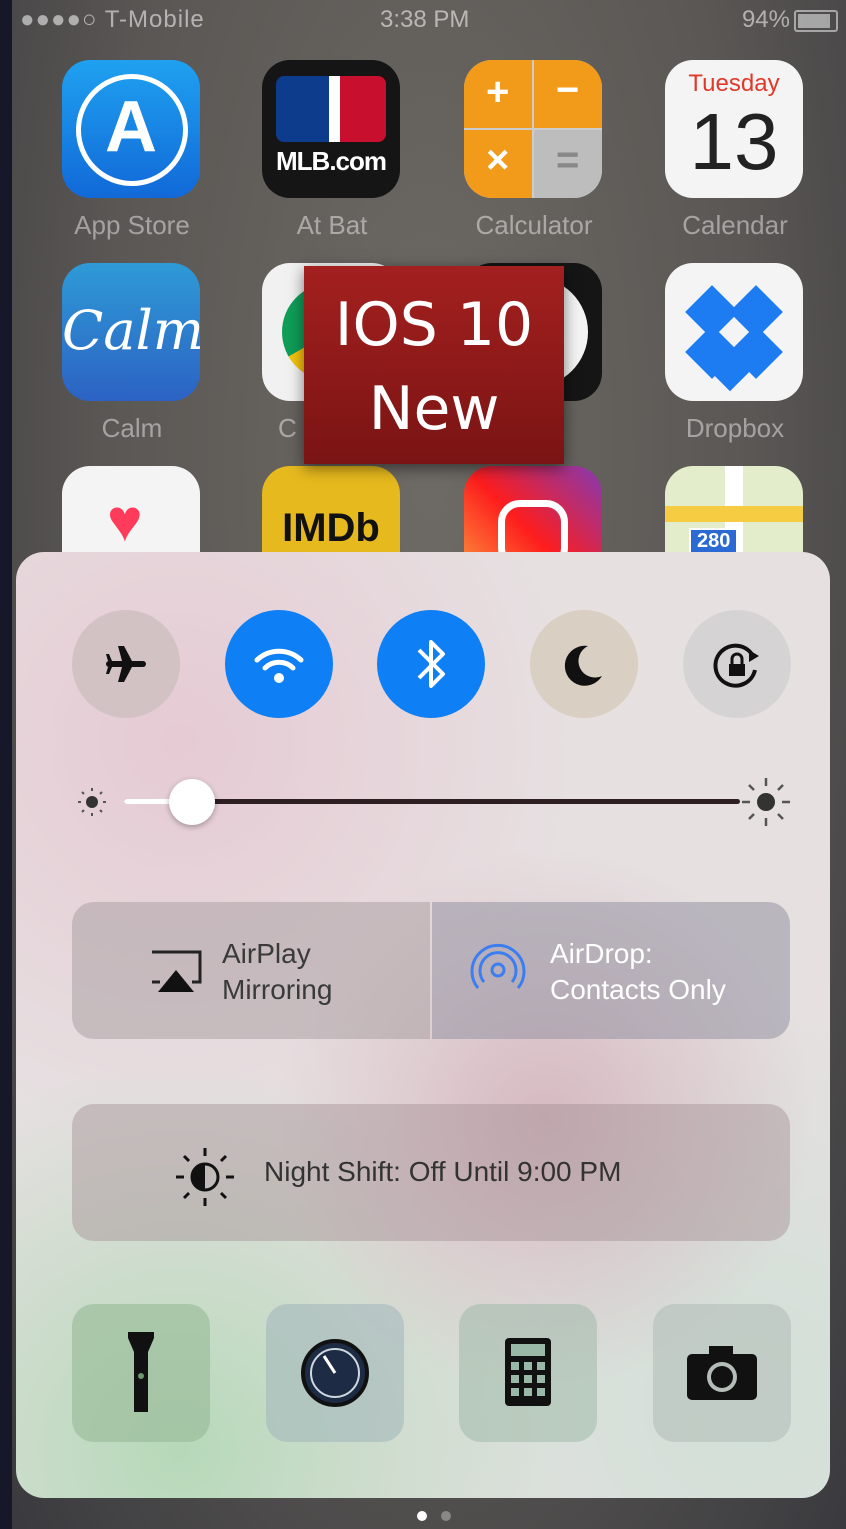 The width and height of the screenshot is (846, 1529). Describe the element at coordinates (714, 541) in the screenshot. I see `highway-sign: 280` at that location.